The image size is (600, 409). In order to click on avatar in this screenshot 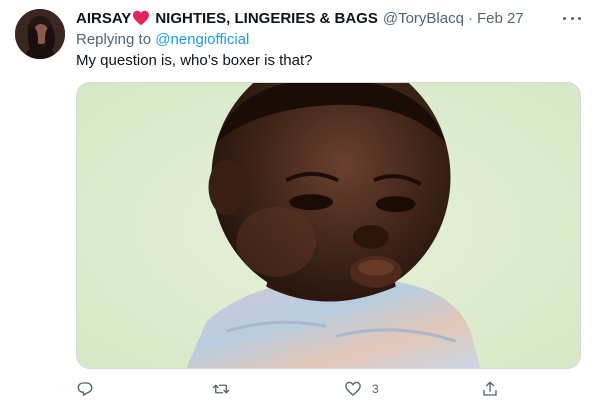, I will do `click(40, 34)`.